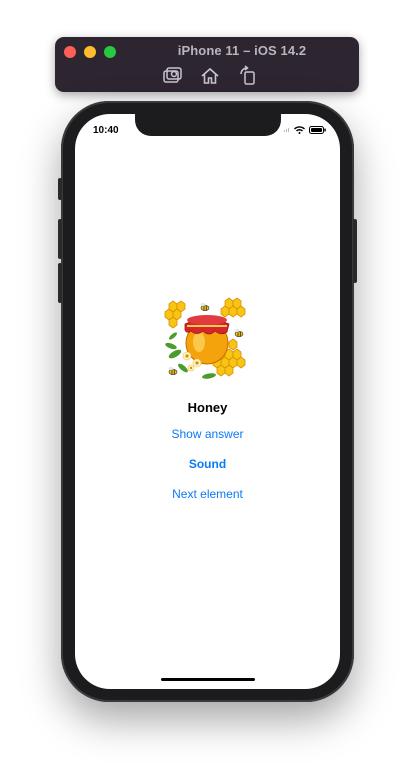  What do you see at coordinates (208, 679) in the screenshot?
I see `home-indicator` at bounding box center [208, 679].